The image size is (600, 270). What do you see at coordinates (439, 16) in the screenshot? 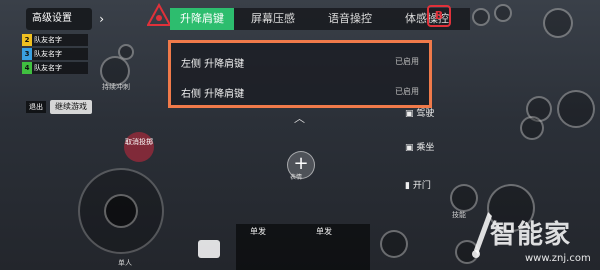
I see `b-button: B` at bounding box center [439, 16].